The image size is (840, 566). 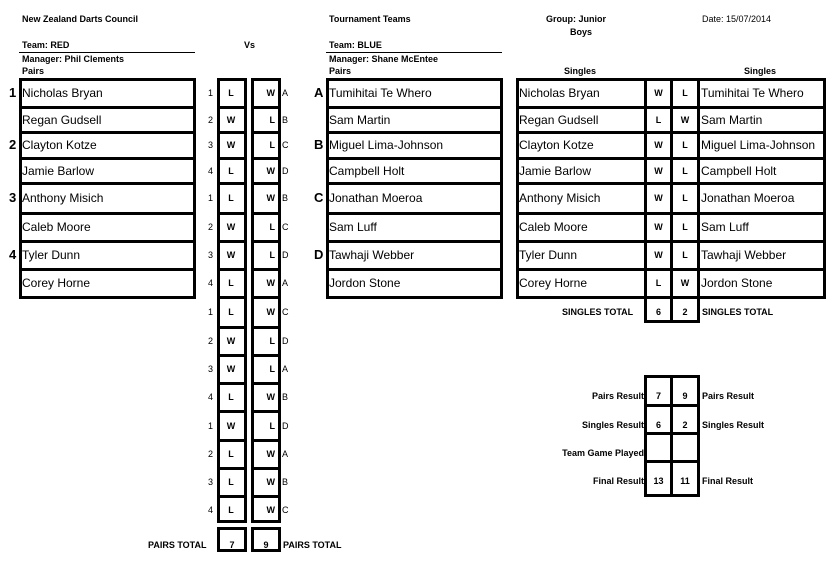 What do you see at coordinates (752, 93) in the screenshot?
I see `singles-away-player: Tumihitai Te Whero` at bounding box center [752, 93].